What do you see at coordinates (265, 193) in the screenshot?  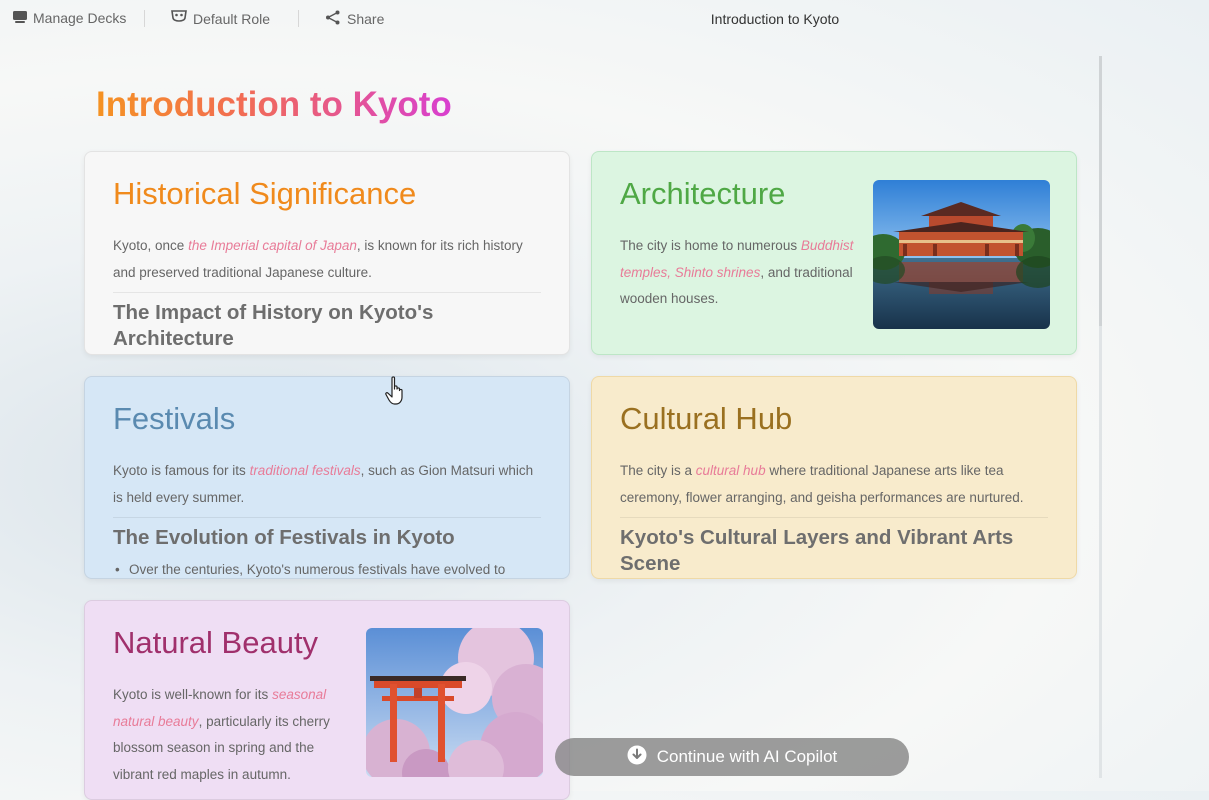 I see `card-title: Historical Significance` at bounding box center [265, 193].